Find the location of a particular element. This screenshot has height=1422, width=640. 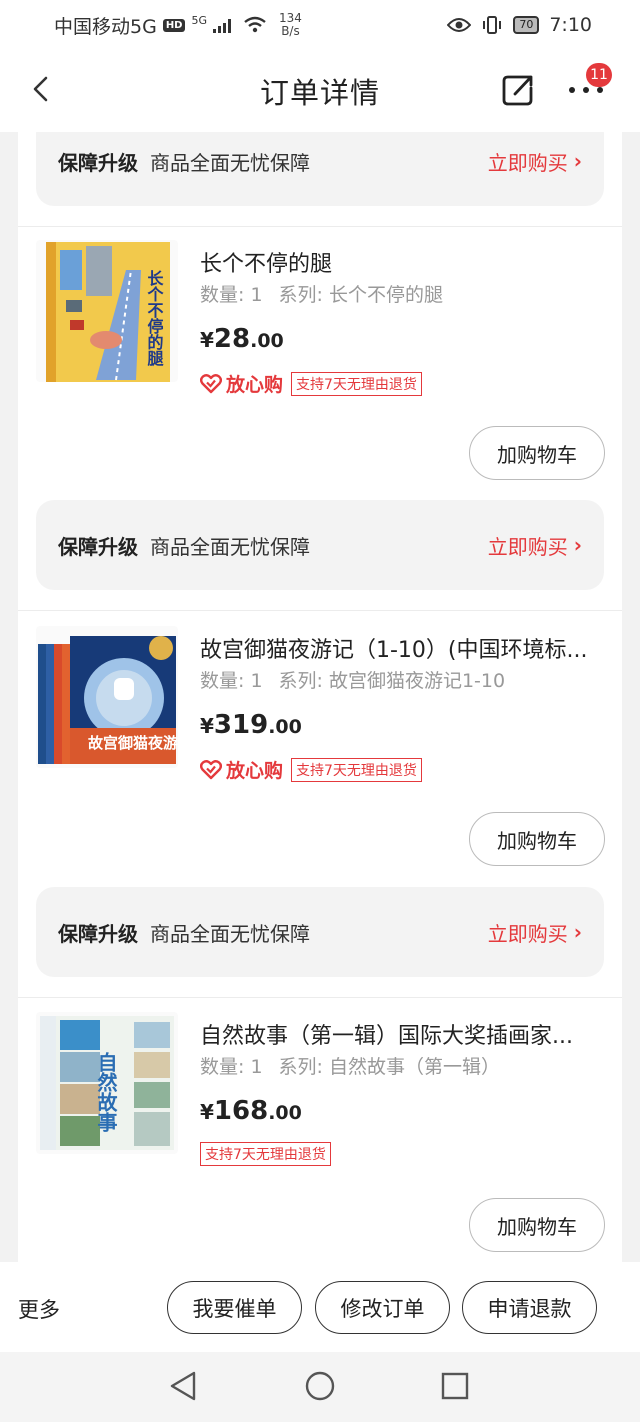

product-price: ¥168.00 is located at coordinates (251, 1111).